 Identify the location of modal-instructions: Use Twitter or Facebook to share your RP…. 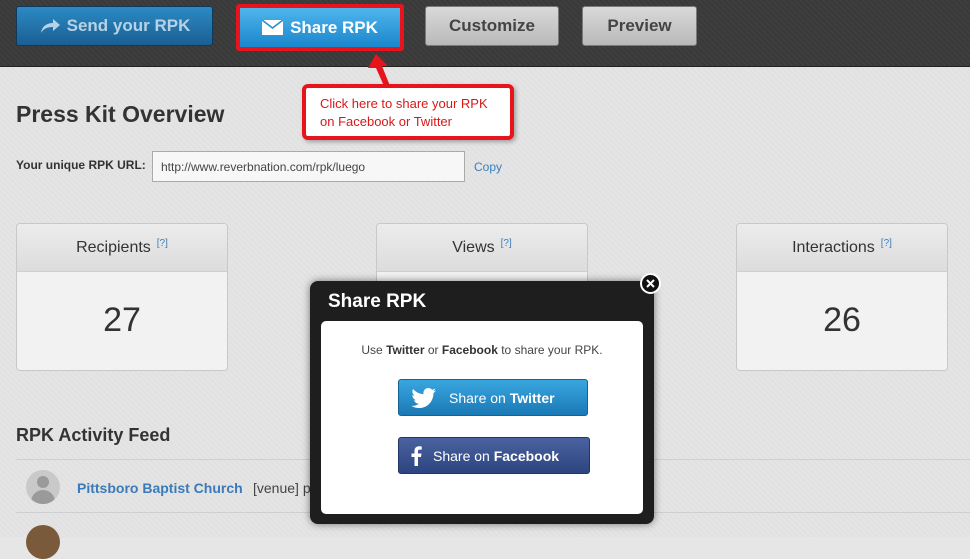
(482, 350).